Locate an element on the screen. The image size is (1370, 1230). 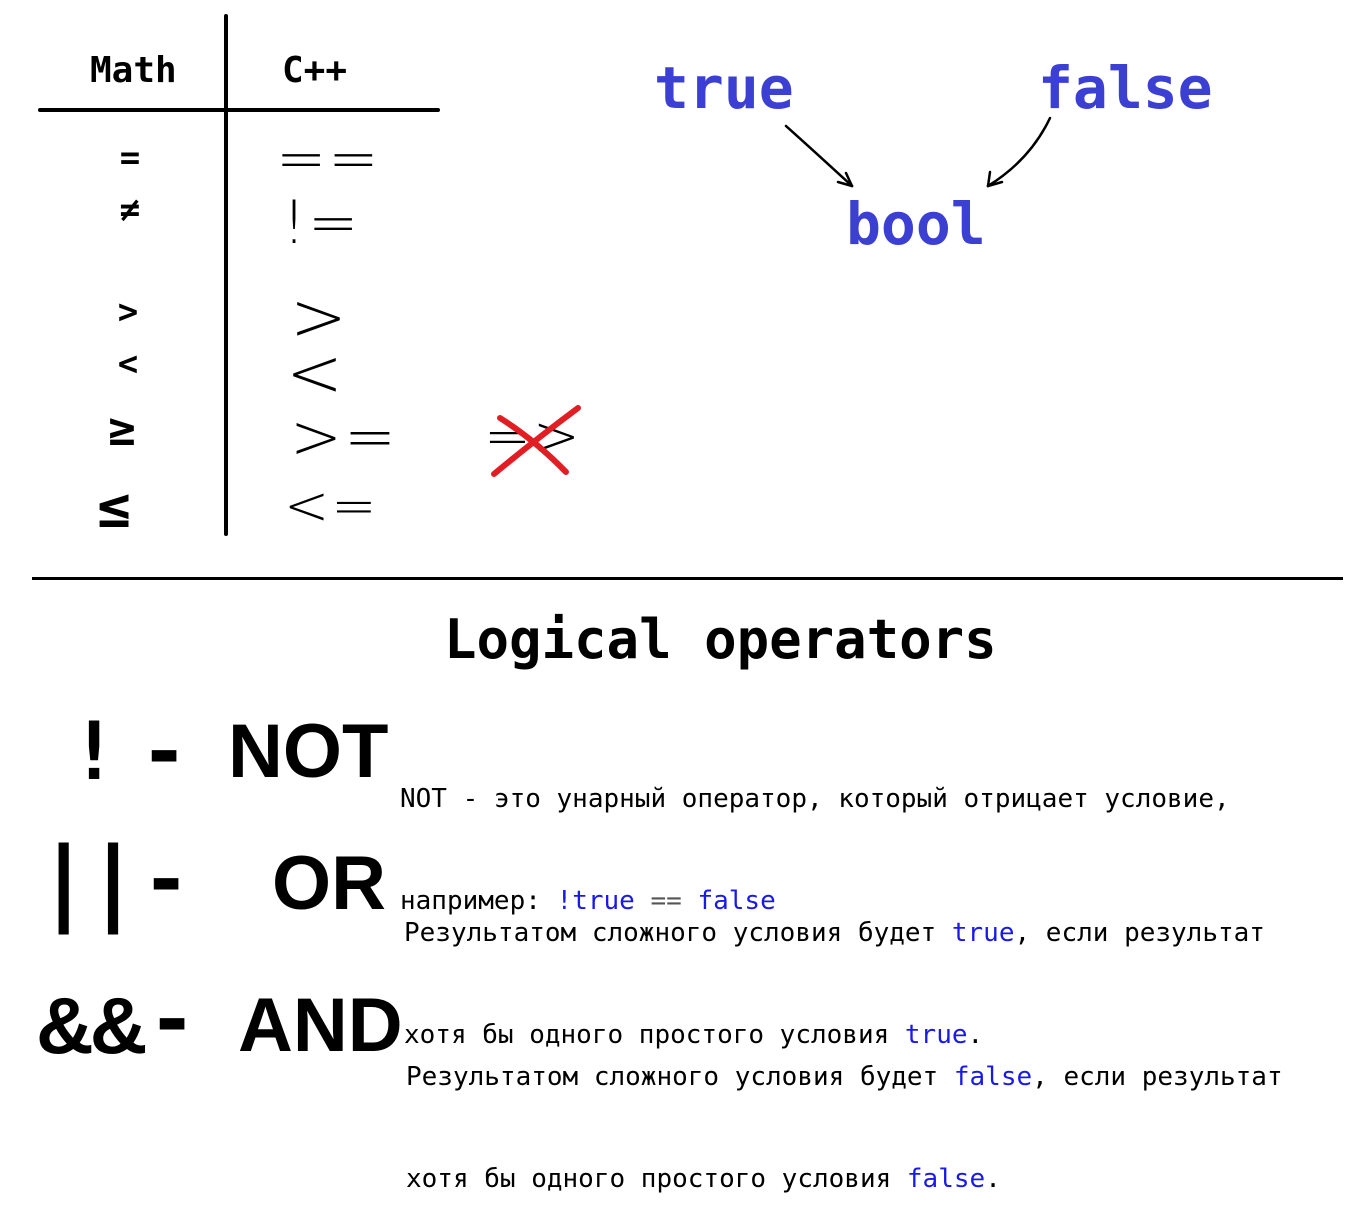
not-symbol: ! is located at coordinates (94, 751).